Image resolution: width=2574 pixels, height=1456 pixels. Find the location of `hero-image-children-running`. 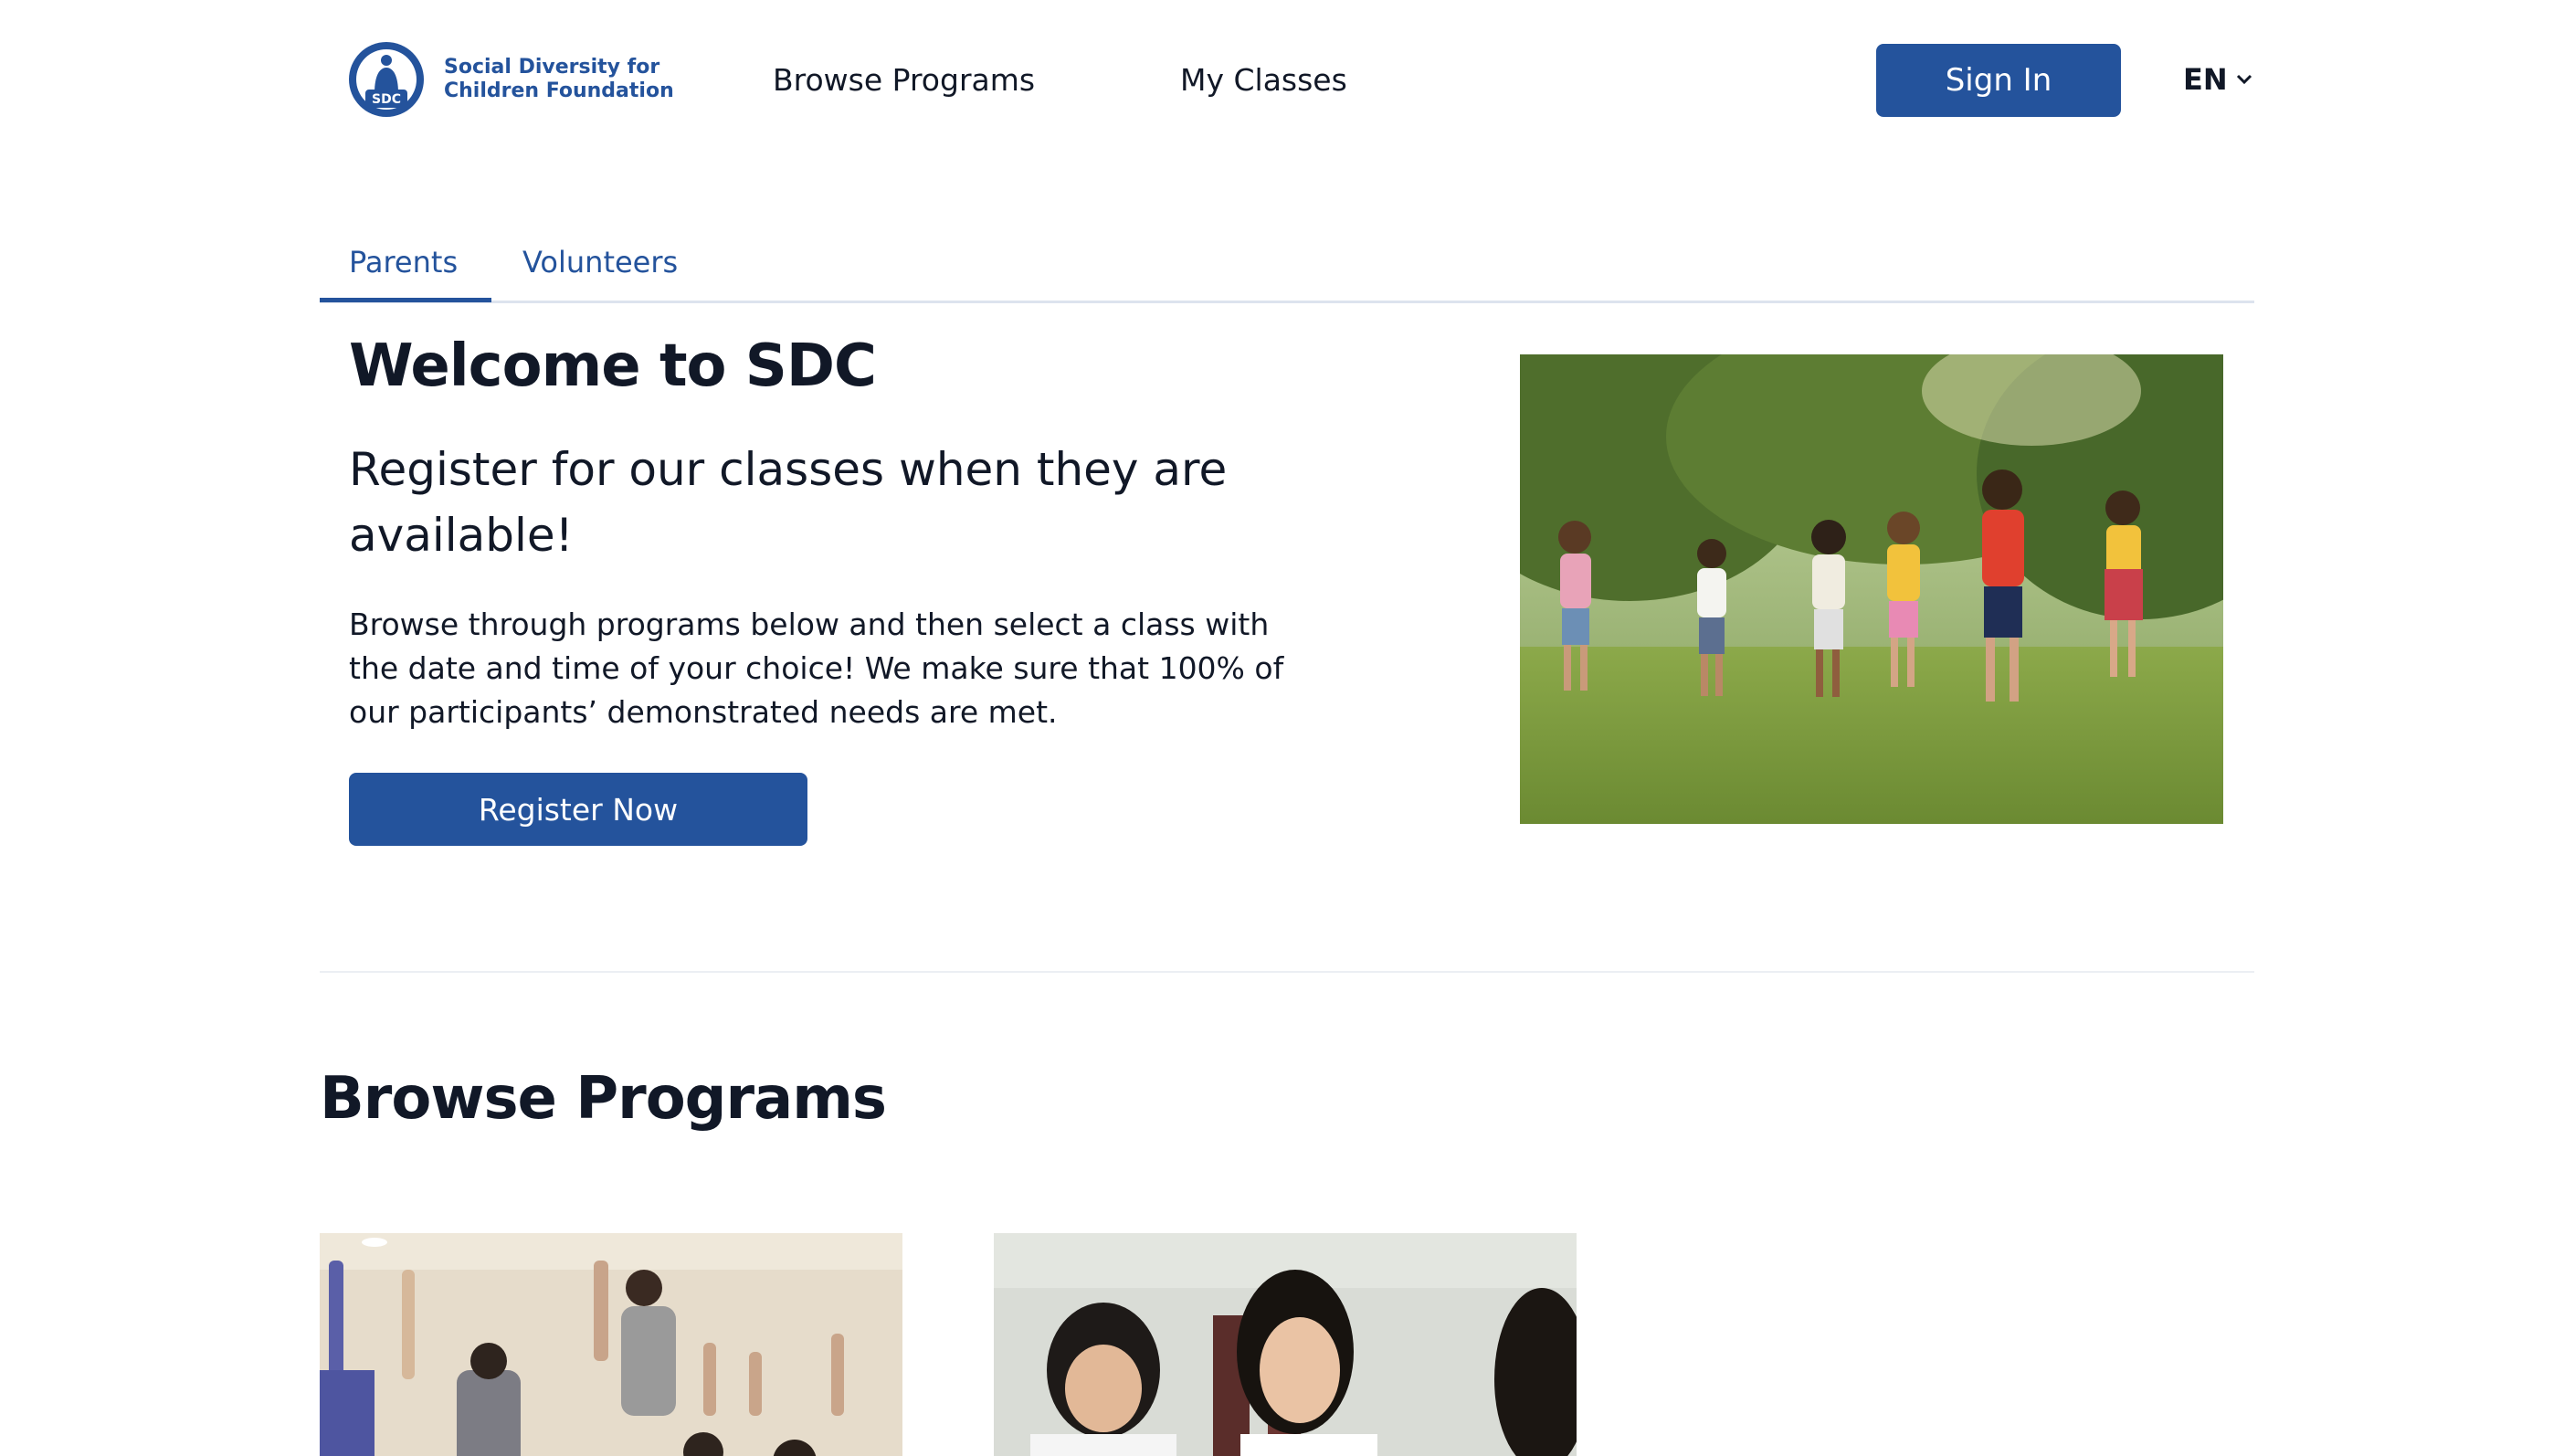

hero-image-children-running is located at coordinates (1871, 589).